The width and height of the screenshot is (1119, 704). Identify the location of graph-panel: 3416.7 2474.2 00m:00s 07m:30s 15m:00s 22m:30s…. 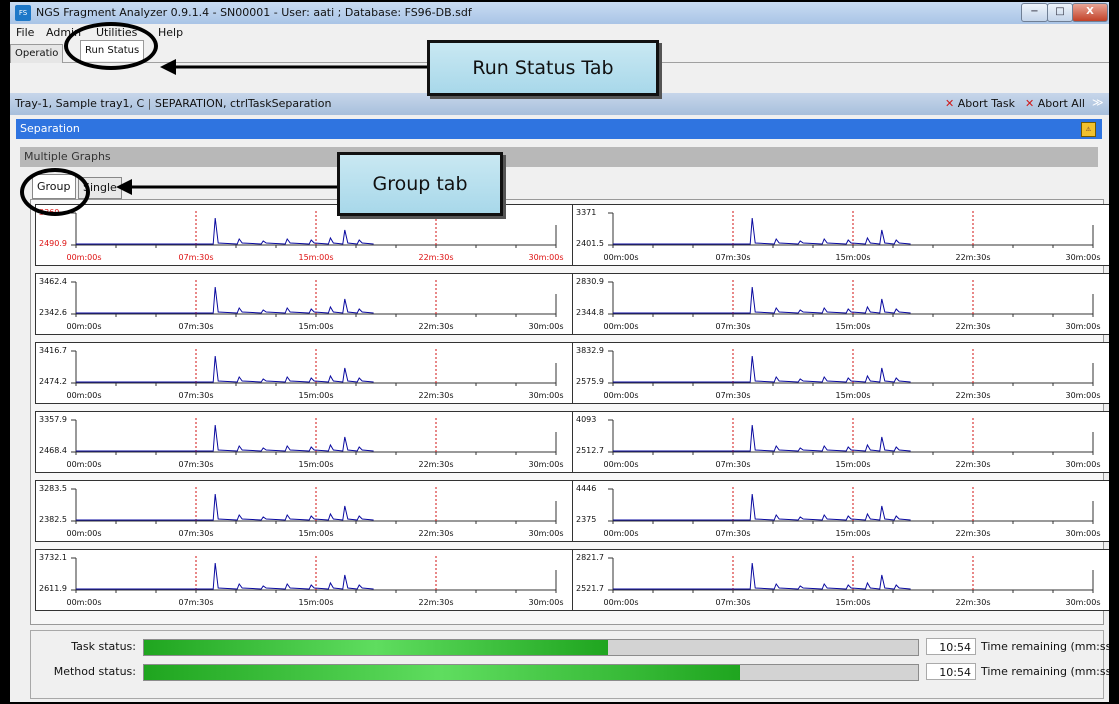
(304, 373).